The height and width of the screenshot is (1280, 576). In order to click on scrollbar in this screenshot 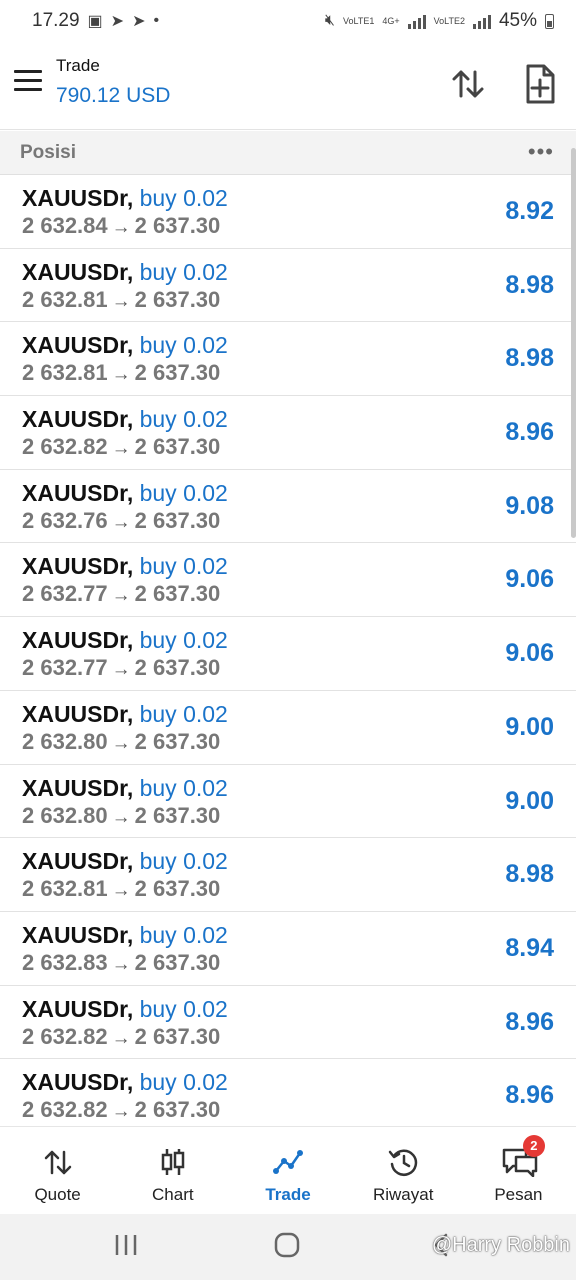, I will do `click(573, 343)`.